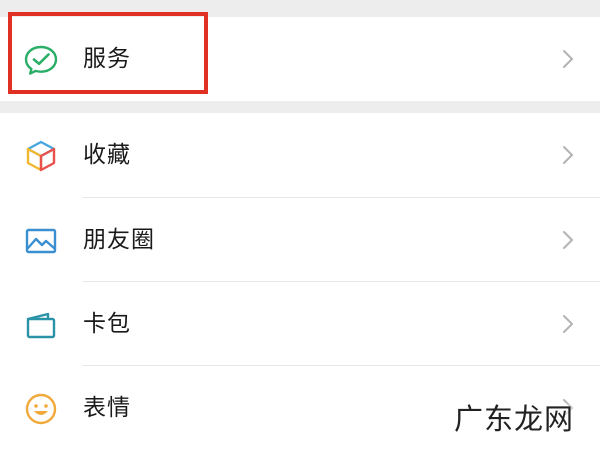  I want to click on watermark: 广东龙网, so click(513, 419).